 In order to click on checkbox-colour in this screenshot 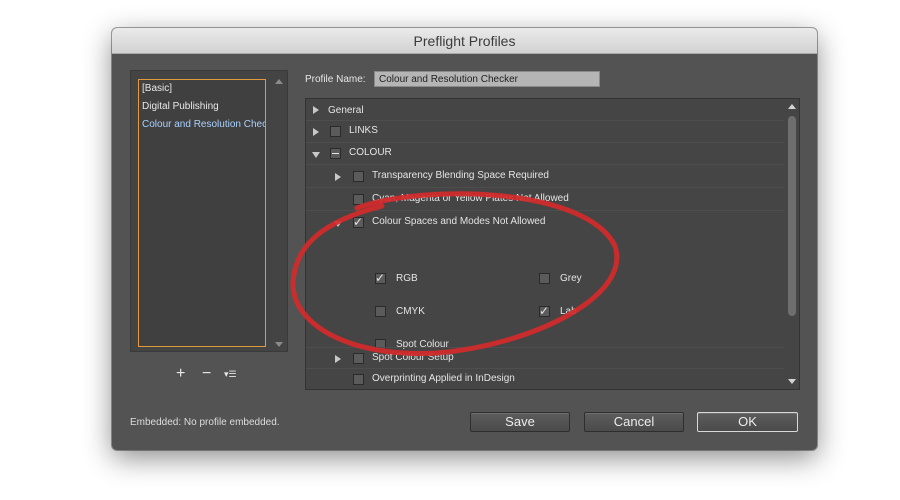, I will do `click(335, 153)`.